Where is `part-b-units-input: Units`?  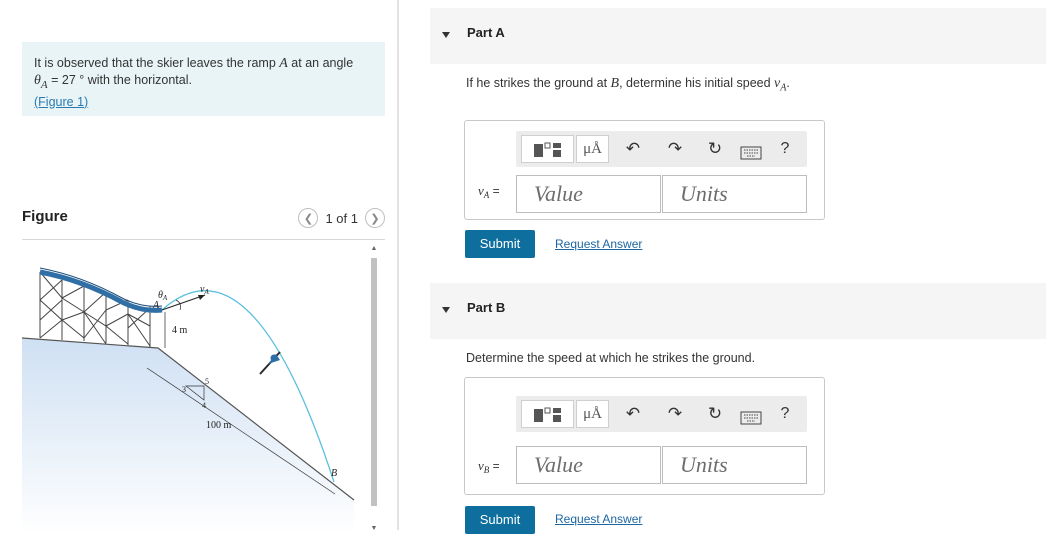
part-b-units-input: Units is located at coordinates (734, 465).